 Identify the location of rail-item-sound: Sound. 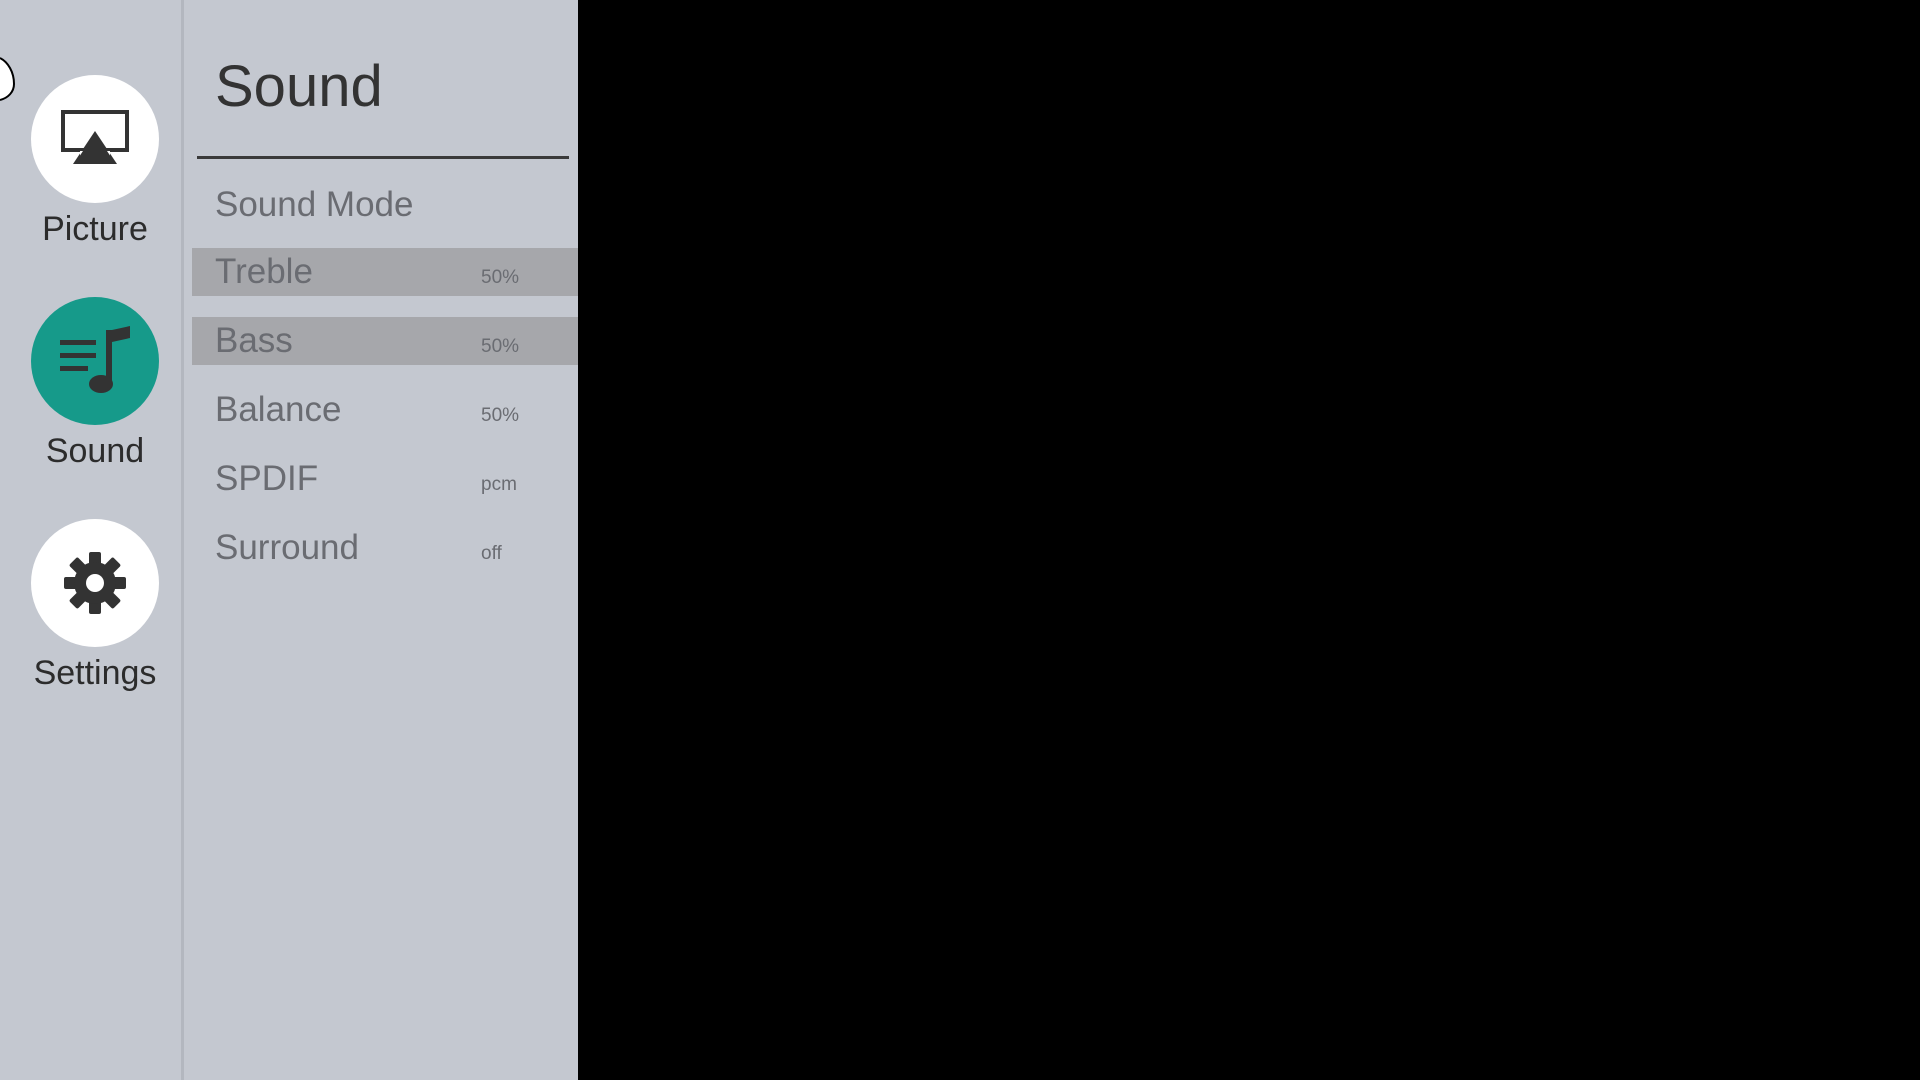
(95, 385).